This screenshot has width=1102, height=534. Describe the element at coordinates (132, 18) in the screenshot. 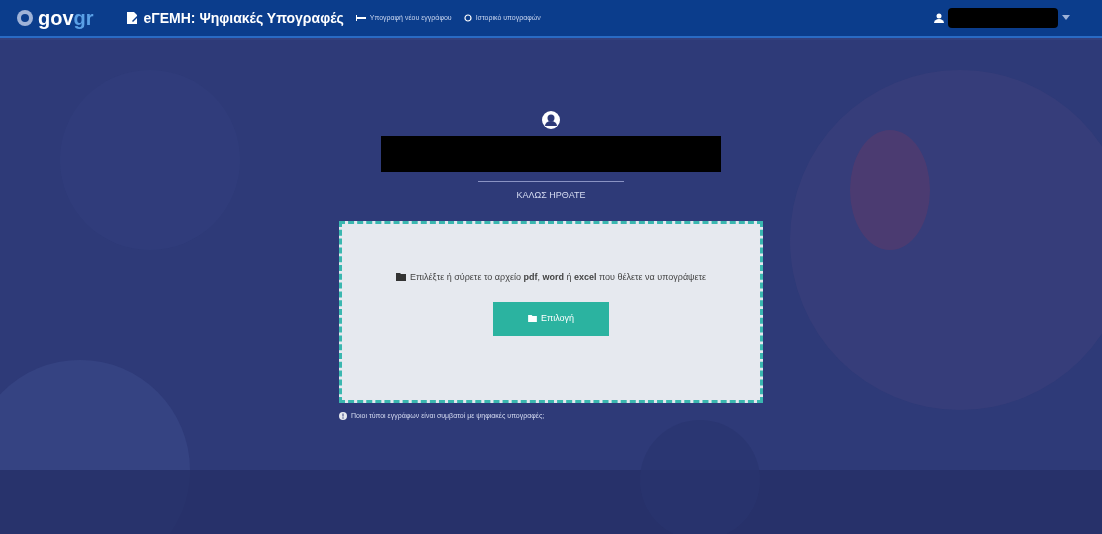

I see `document-signature-icon` at that location.